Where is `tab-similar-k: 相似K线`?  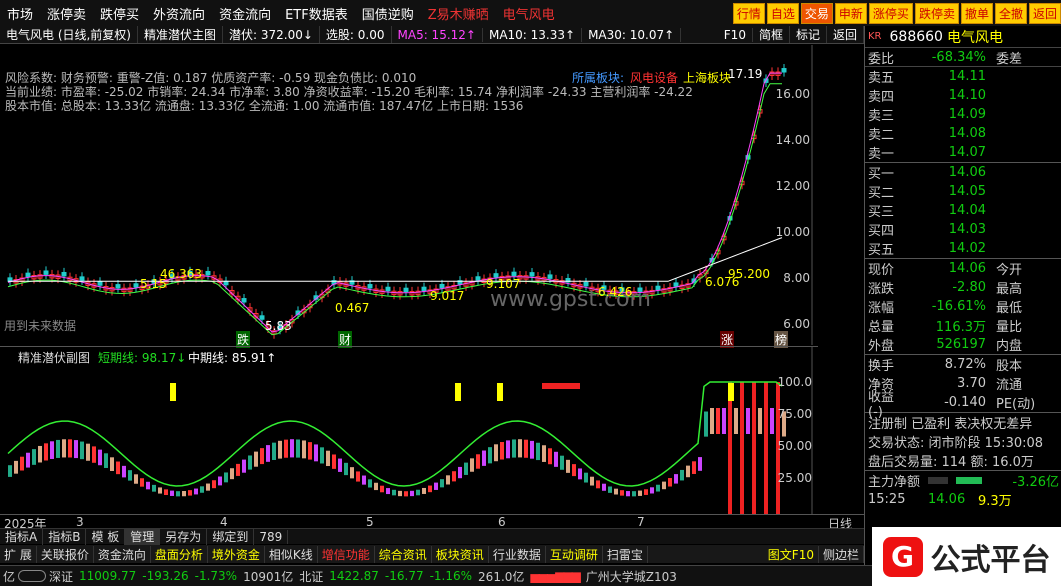
tab-similar-k: 相似K线 is located at coordinates (291, 554).